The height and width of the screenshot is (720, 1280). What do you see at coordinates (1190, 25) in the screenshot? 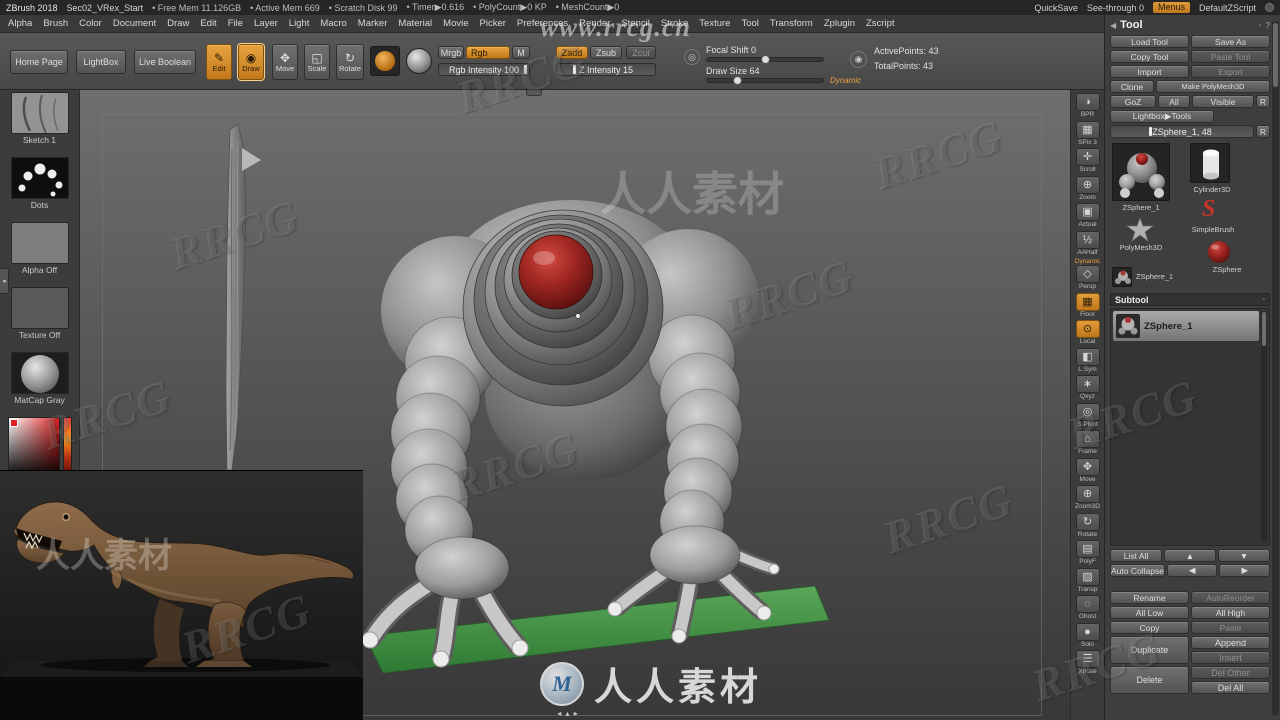
I see `tool-palette-header: ◀ Tool ◦ ?` at bounding box center [1190, 25].